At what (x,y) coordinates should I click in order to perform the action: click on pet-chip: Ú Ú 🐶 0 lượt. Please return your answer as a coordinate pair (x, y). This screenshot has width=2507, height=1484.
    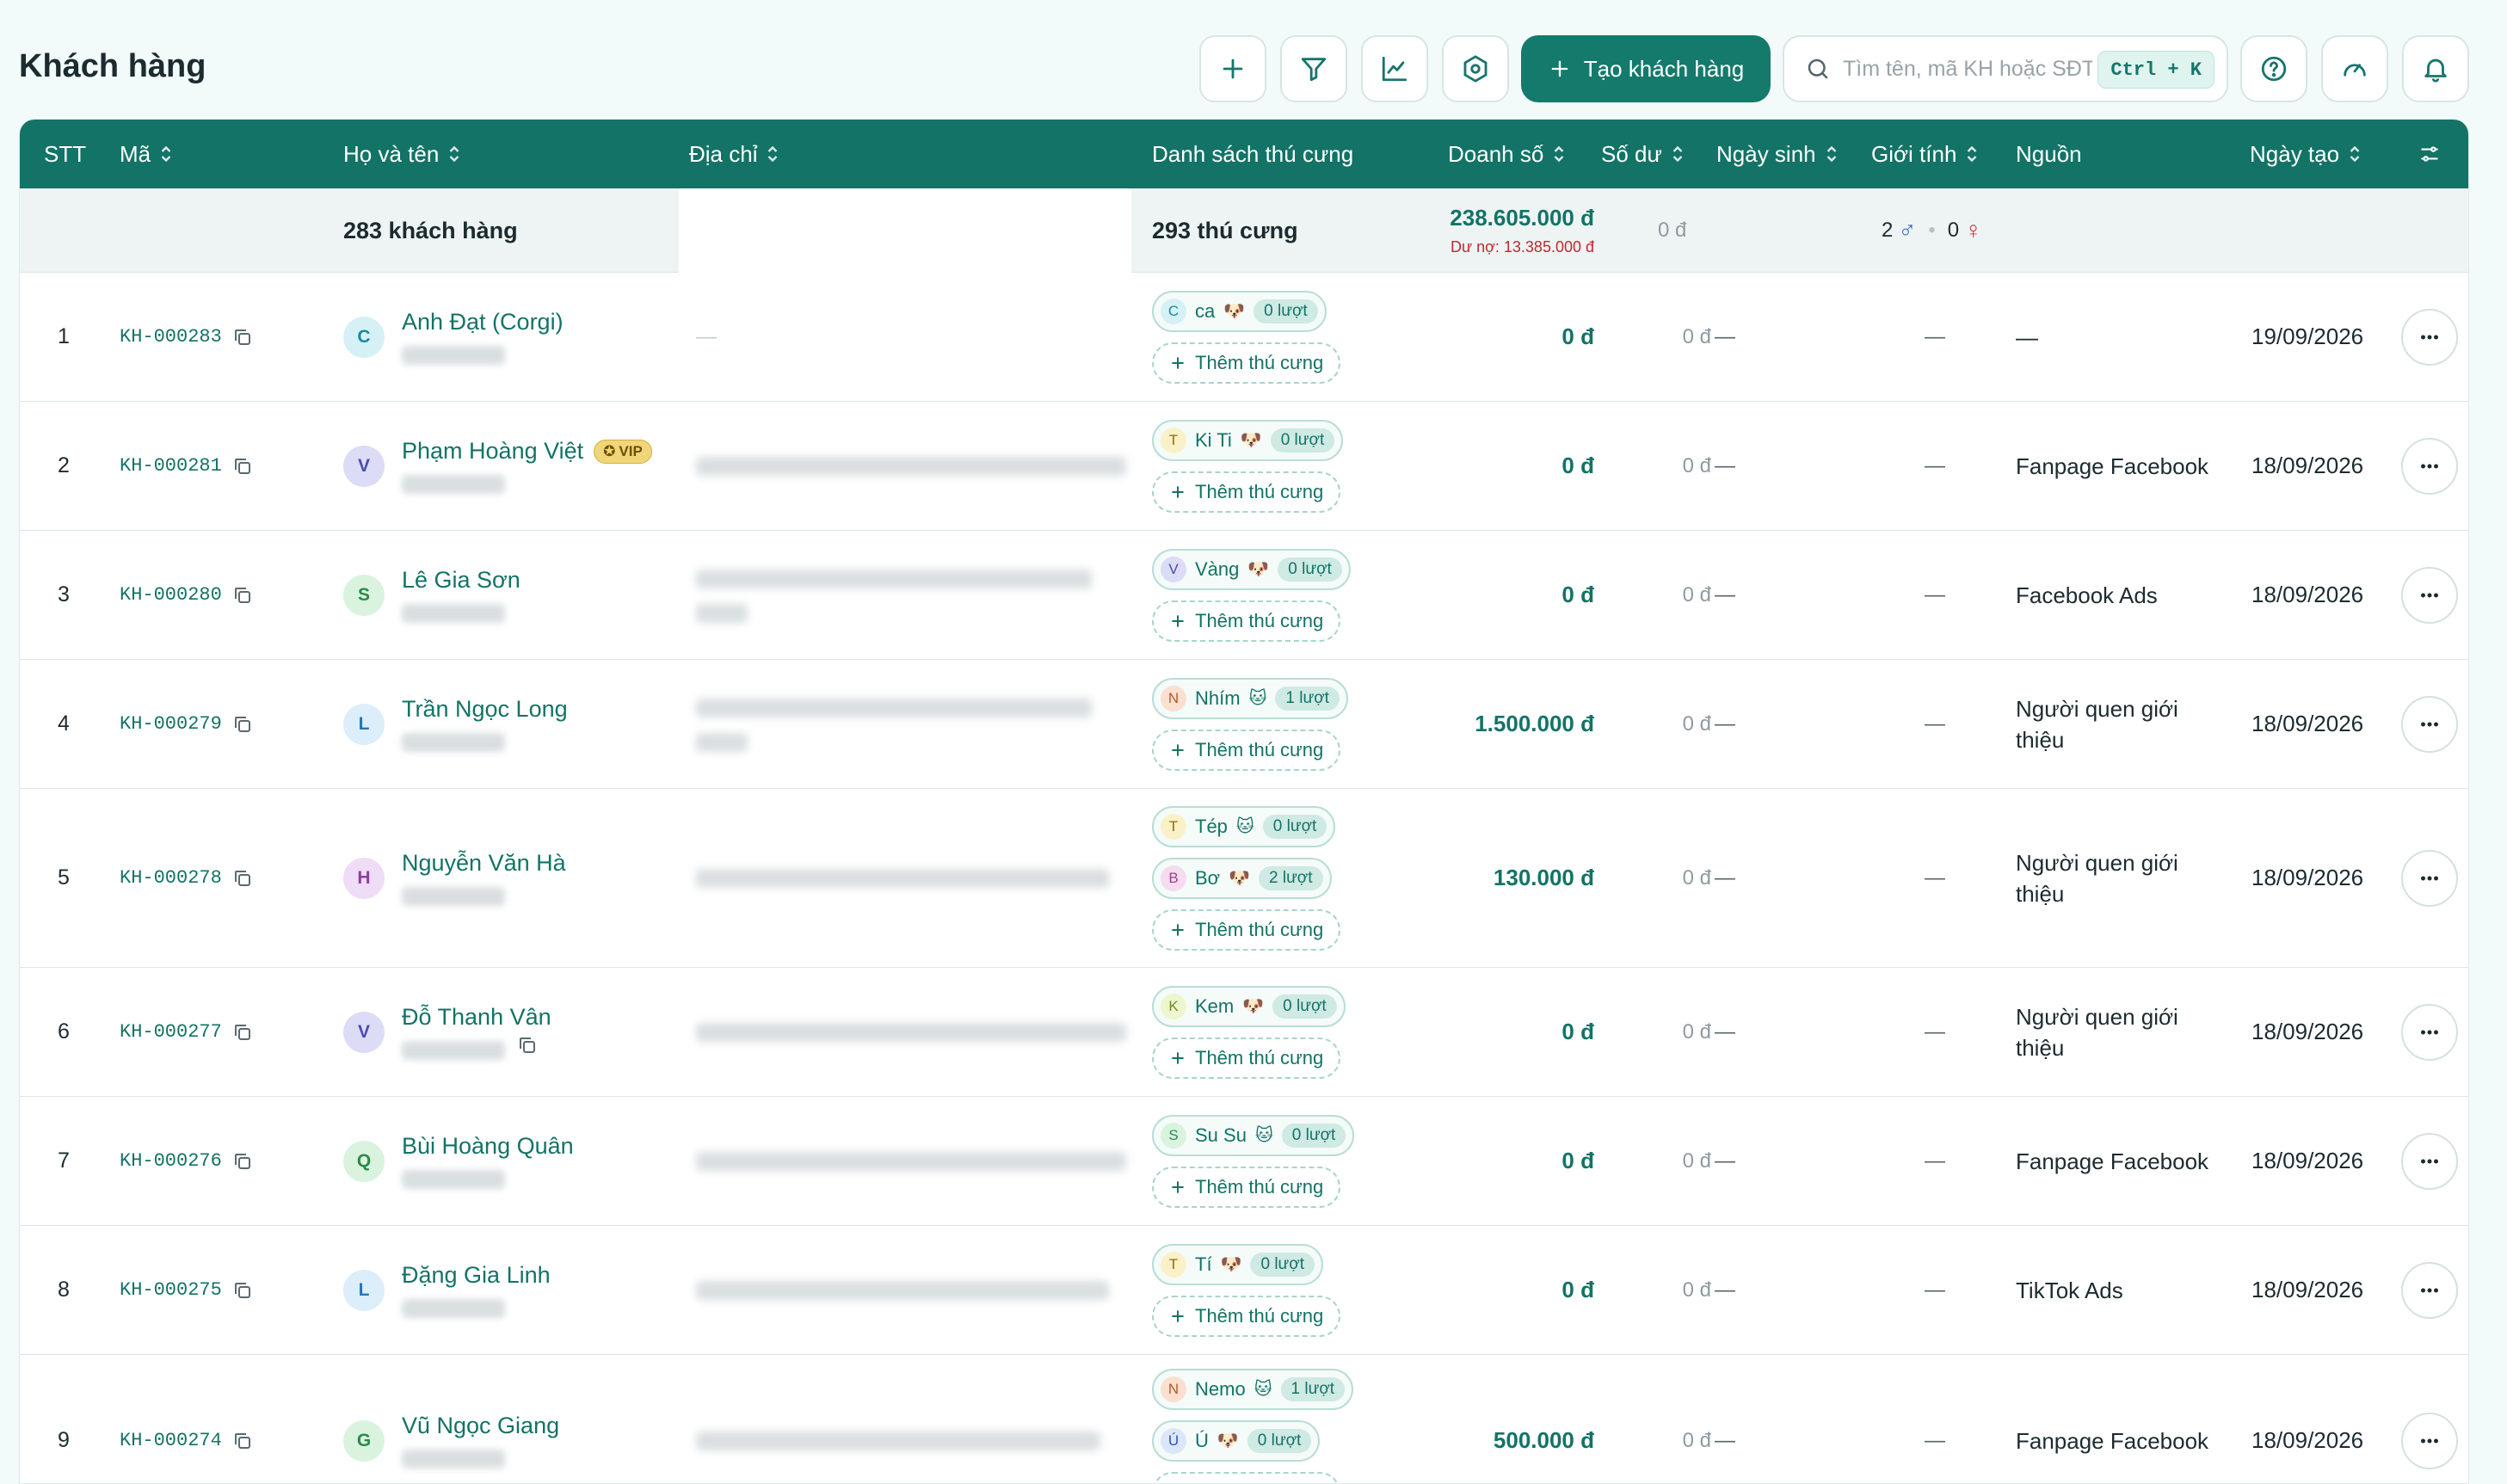
    Looking at the image, I should click on (1237, 1441).